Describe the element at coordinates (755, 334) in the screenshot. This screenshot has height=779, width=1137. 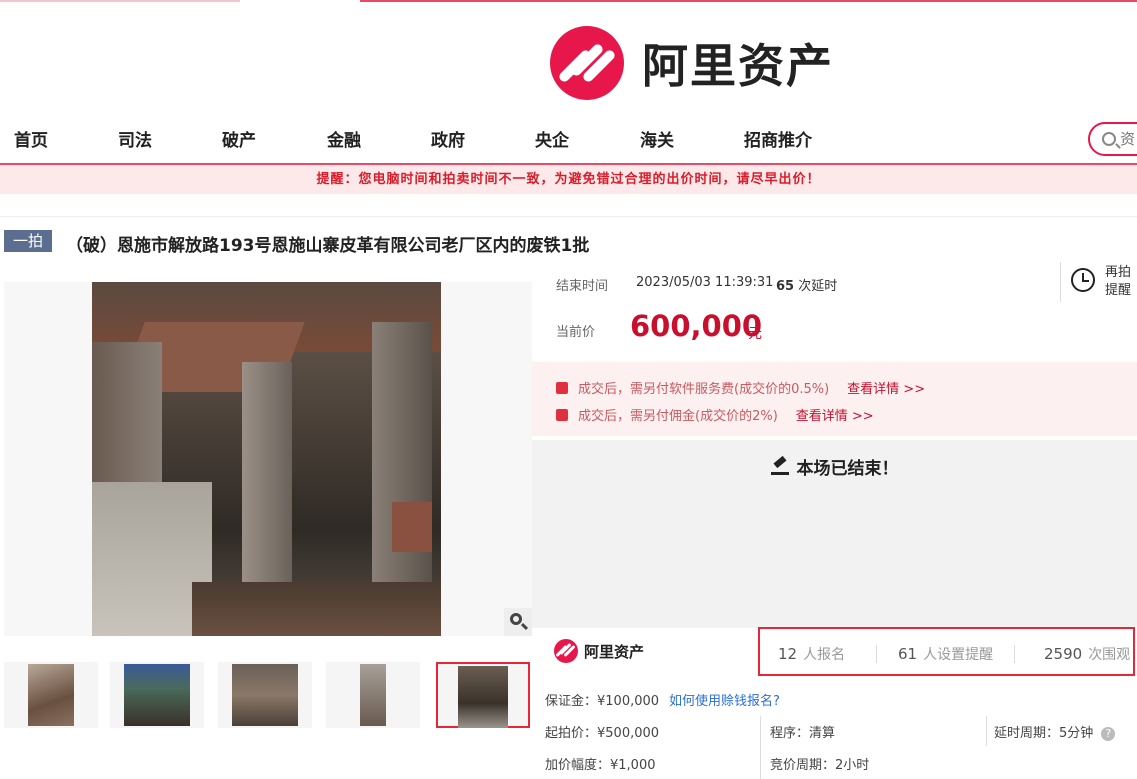
I see `price-unit: 元` at that location.